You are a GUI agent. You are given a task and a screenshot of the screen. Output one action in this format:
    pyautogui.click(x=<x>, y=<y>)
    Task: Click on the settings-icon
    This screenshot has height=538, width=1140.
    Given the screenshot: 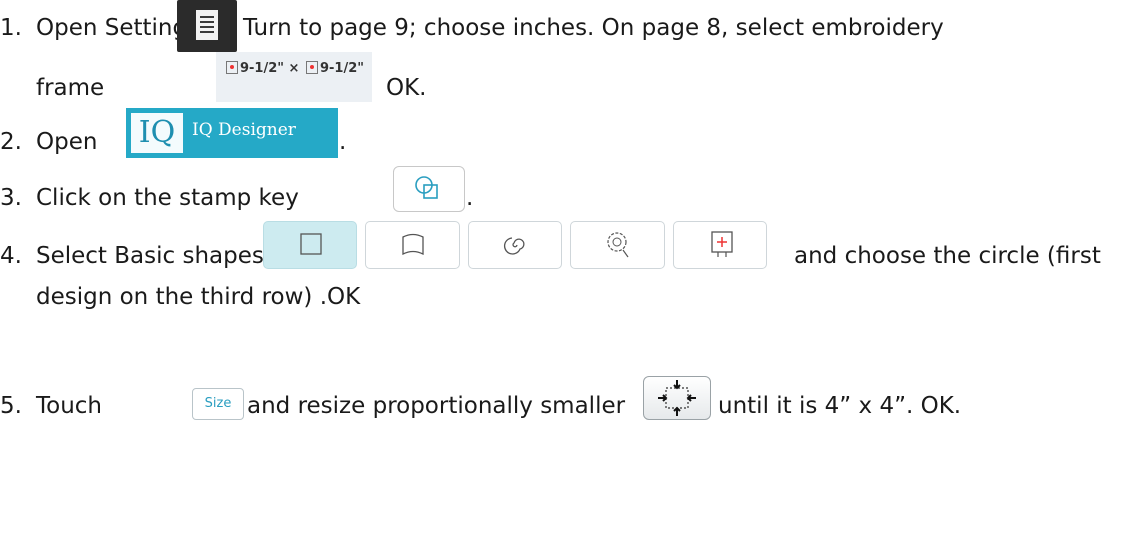 What is the action you would take?
    pyautogui.click(x=207, y=26)
    